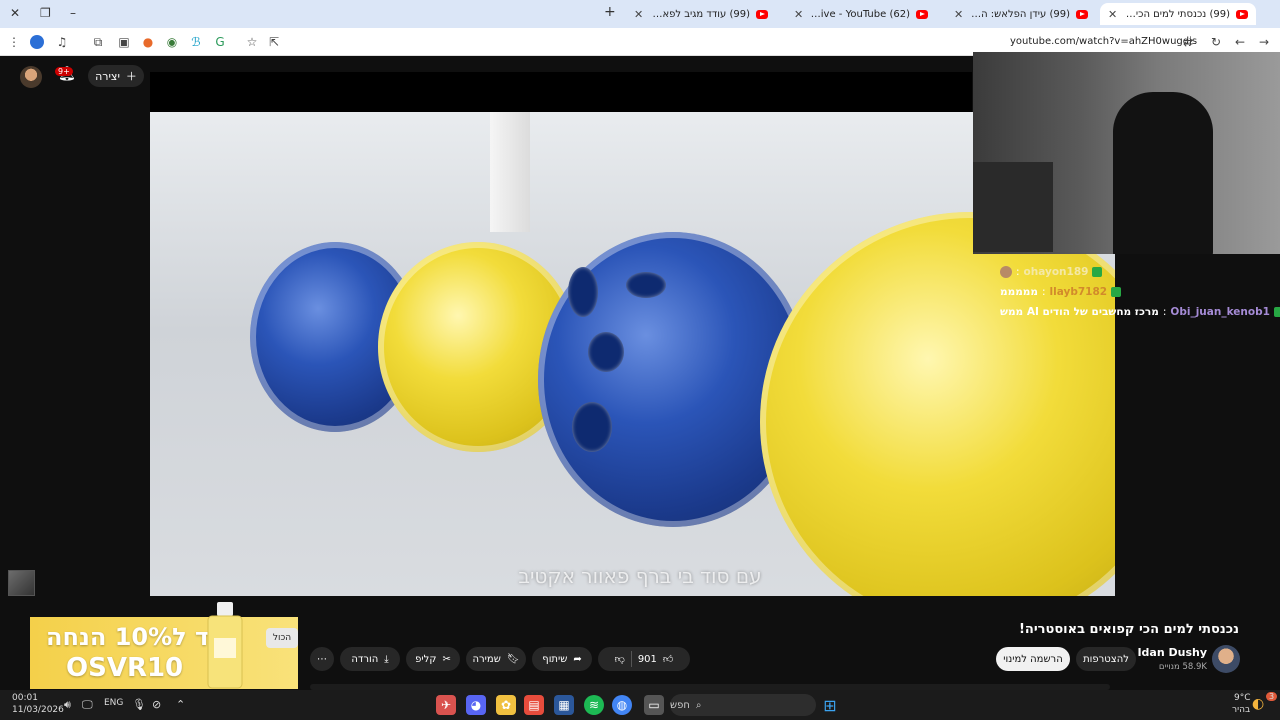 This screenshot has width=1280, height=720. Describe the element at coordinates (172, 42) in the screenshot. I see `extension-green-icon: ◉` at that location.